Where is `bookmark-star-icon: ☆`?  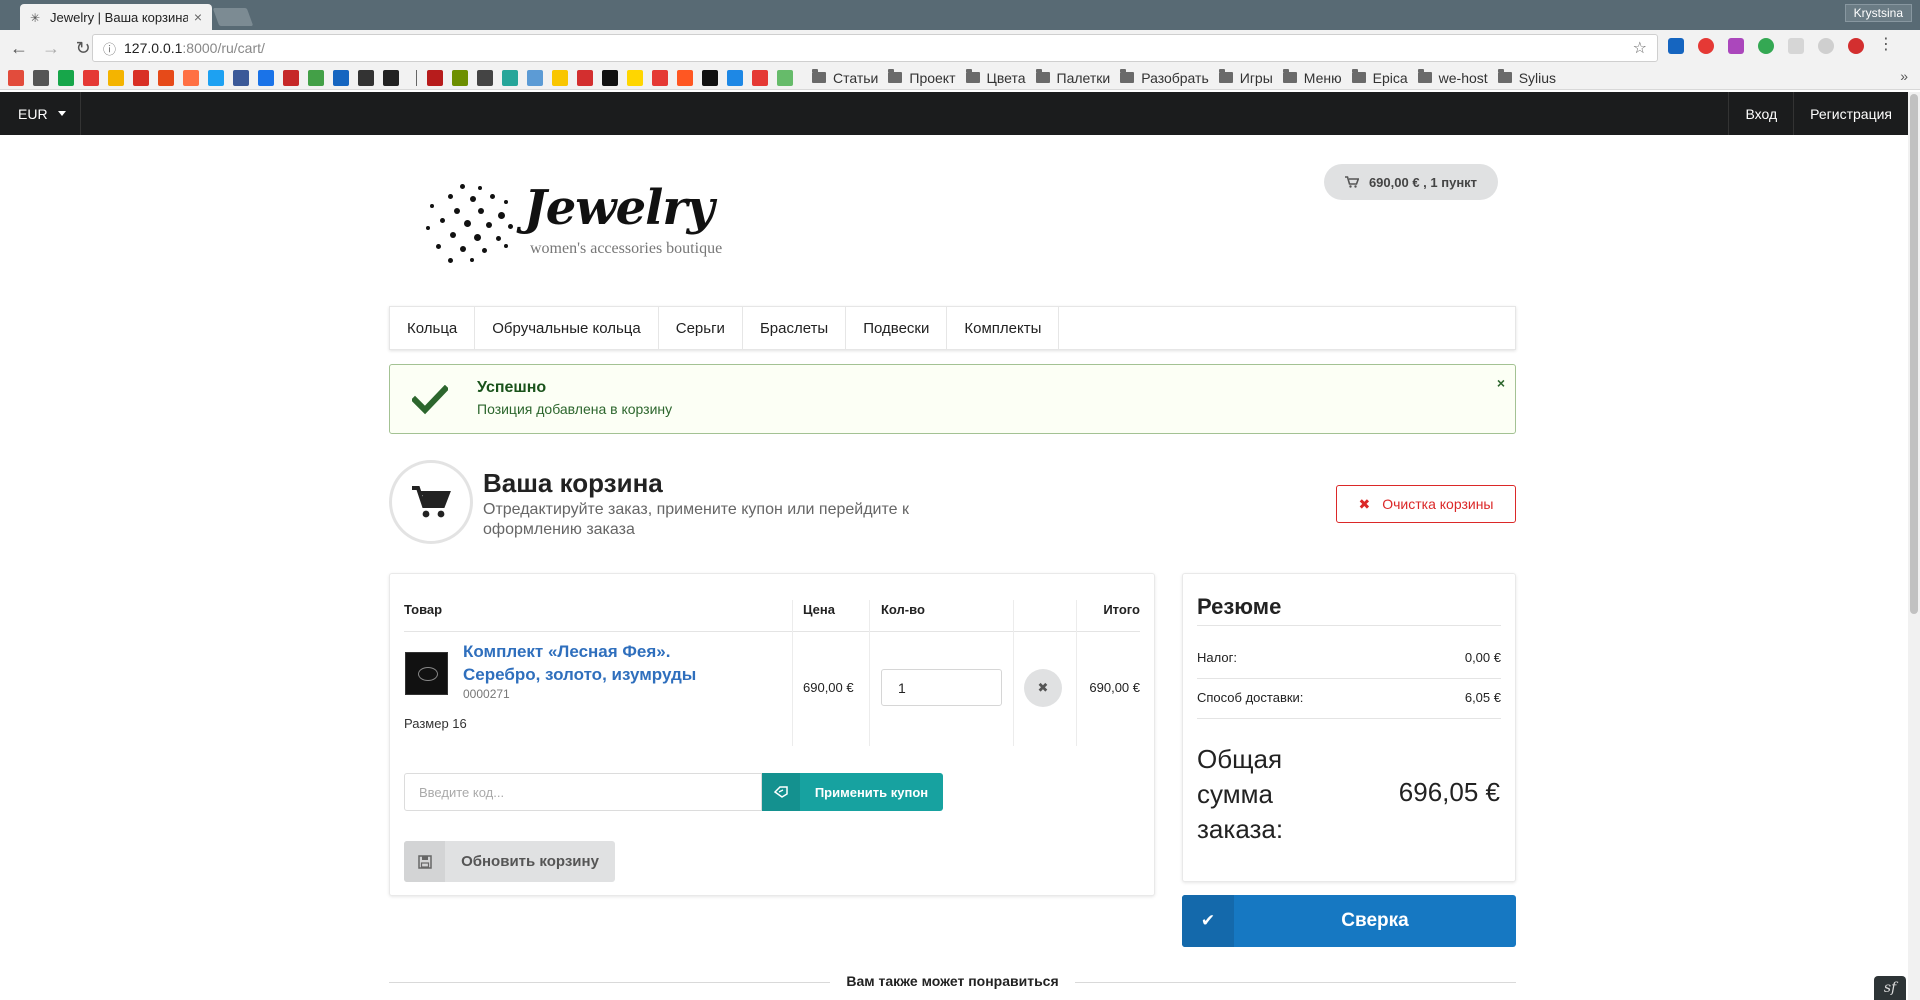
bookmark-star-icon: ☆ is located at coordinates (1640, 48).